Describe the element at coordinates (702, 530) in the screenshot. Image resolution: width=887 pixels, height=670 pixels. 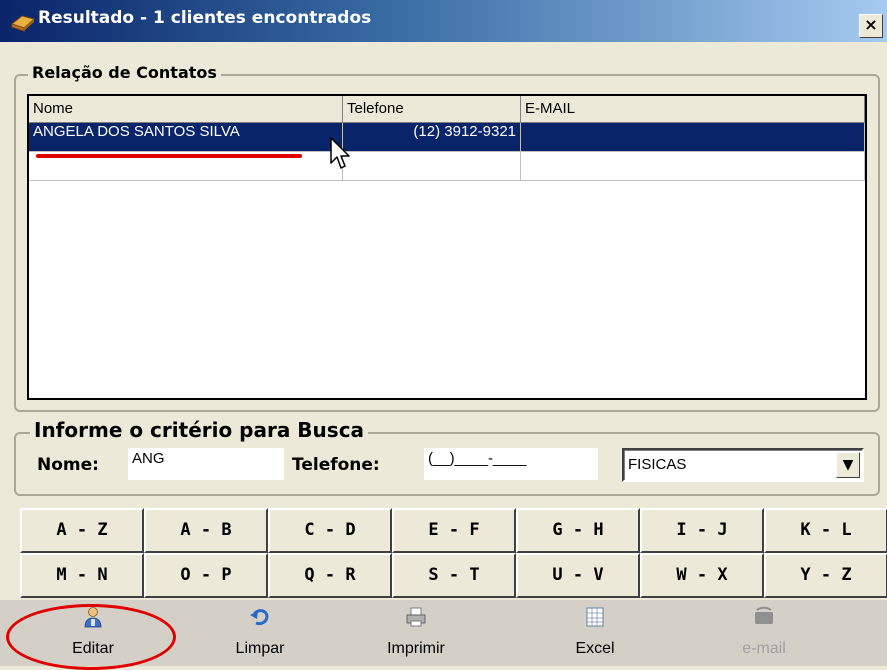
I see `letter-button-i-j: I - J` at that location.